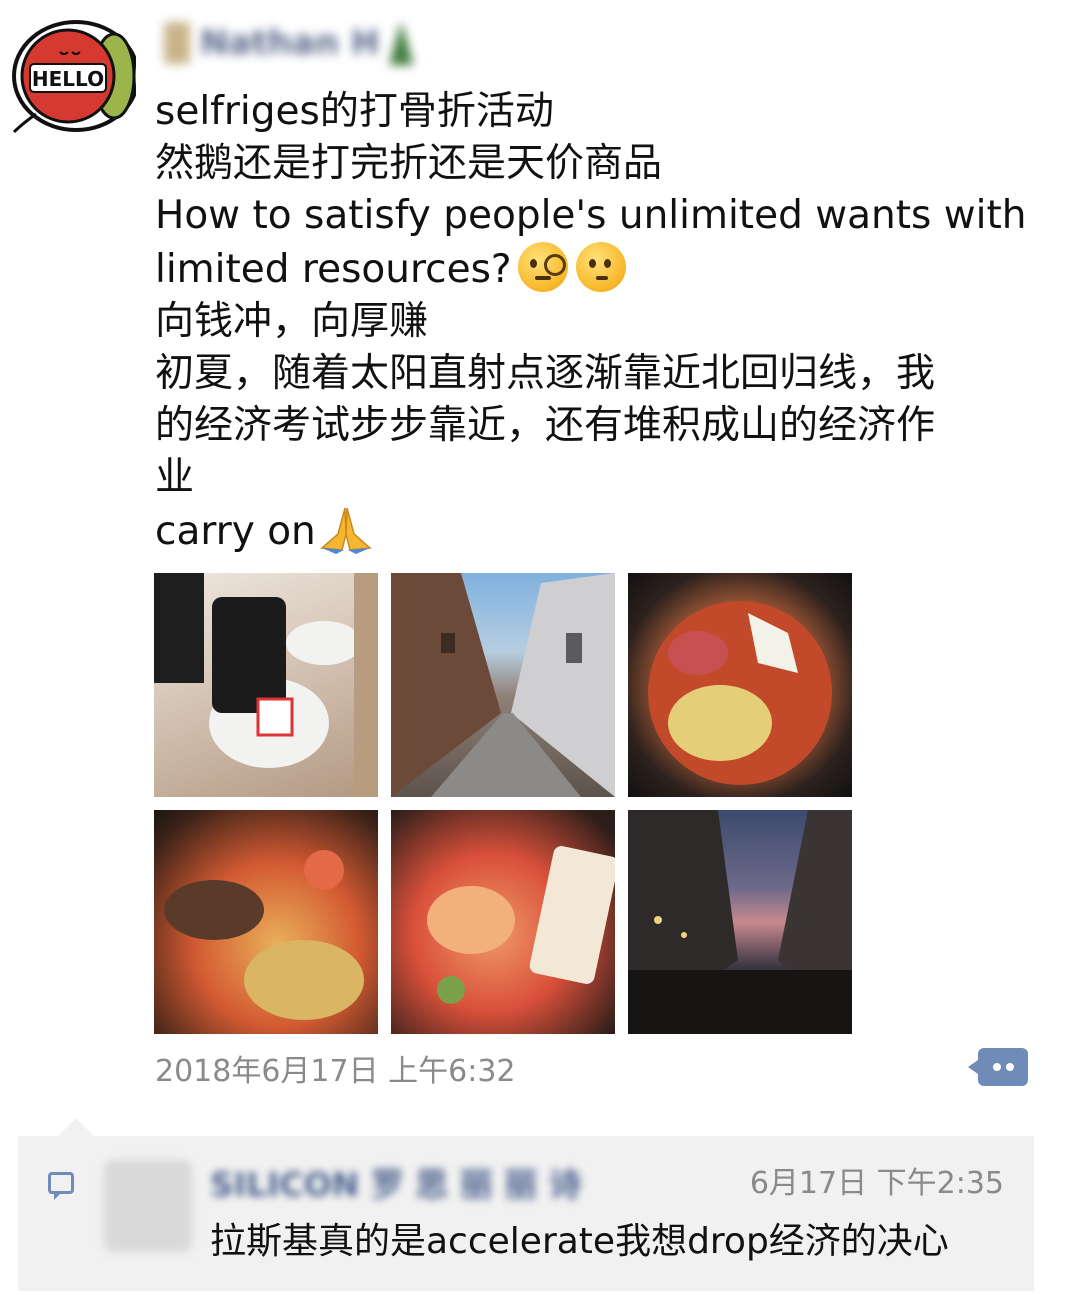 The image size is (1068, 1295). What do you see at coordinates (876, 1183) in the screenshot?
I see `comment-time: 6月17日 下午2:35` at bounding box center [876, 1183].